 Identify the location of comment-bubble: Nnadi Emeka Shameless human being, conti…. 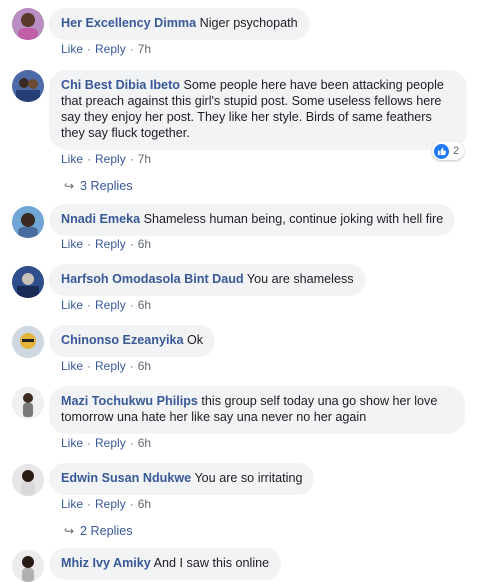
(252, 220).